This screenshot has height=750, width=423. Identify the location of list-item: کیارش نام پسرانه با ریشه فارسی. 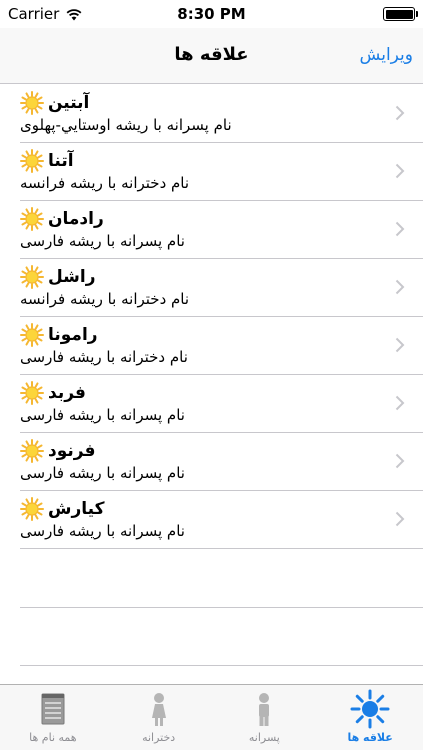
(221, 520).